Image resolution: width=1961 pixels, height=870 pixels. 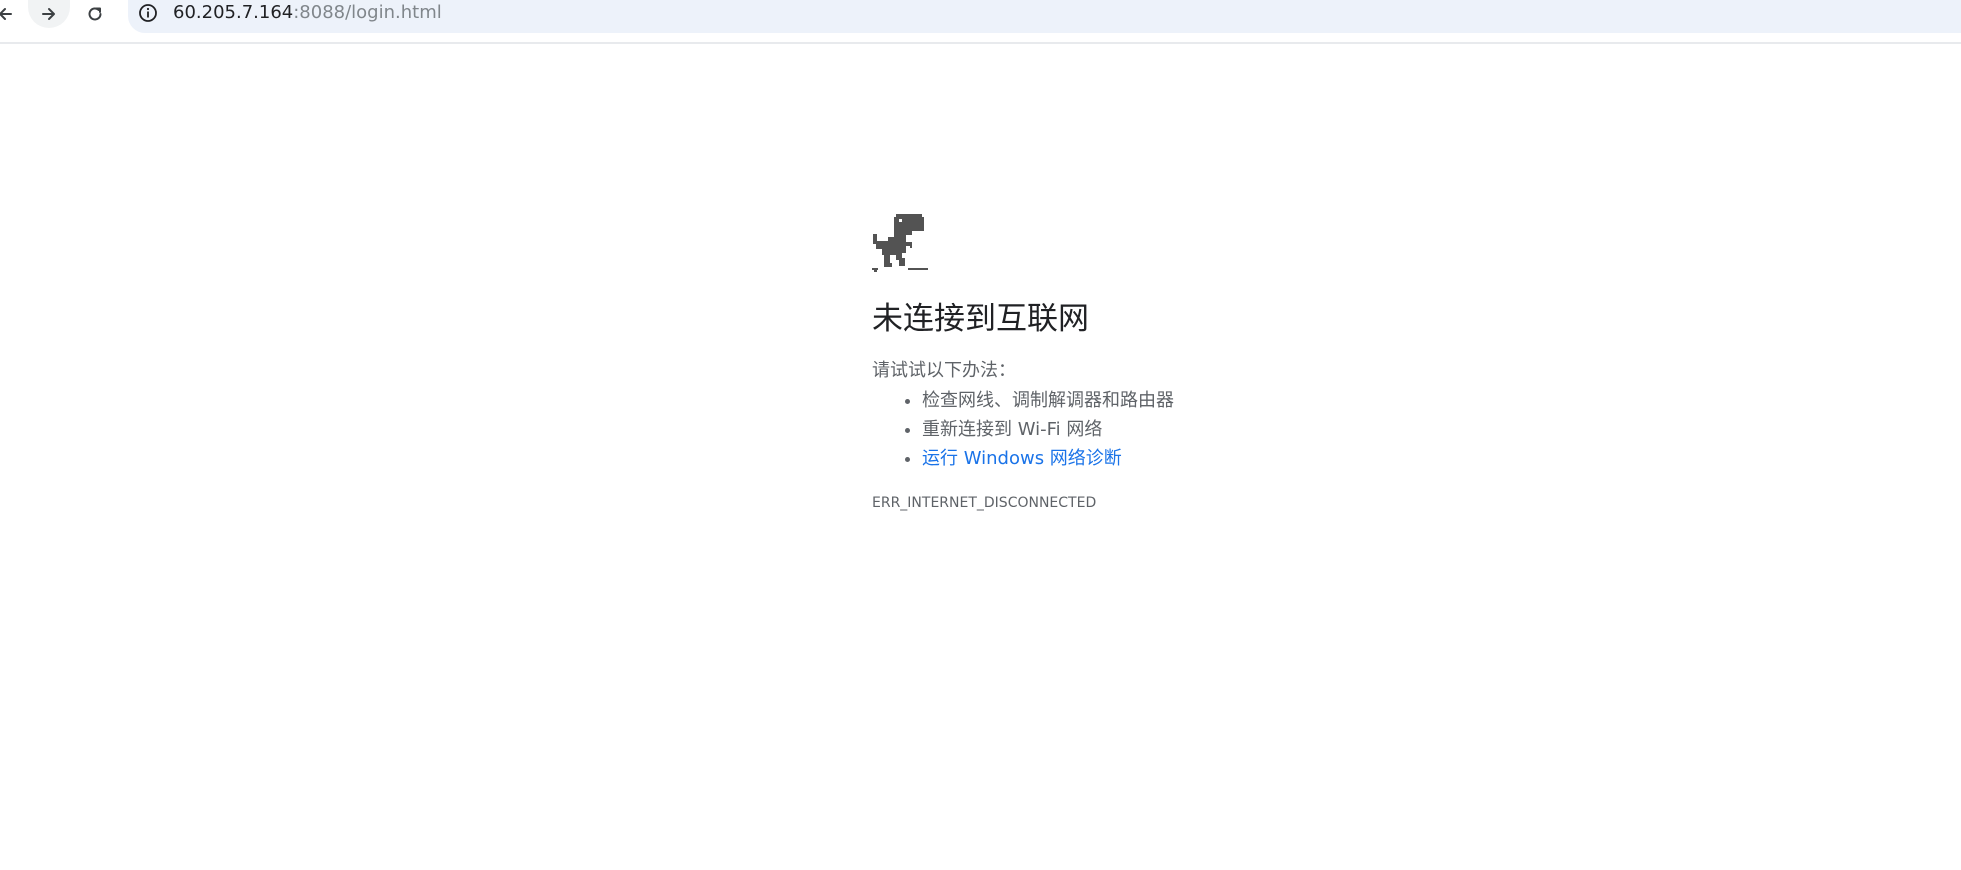 What do you see at coordinates (980, 319) in the screenshot?
I see `error-title: 未连接到互联网` at bounding box center [980, 319].